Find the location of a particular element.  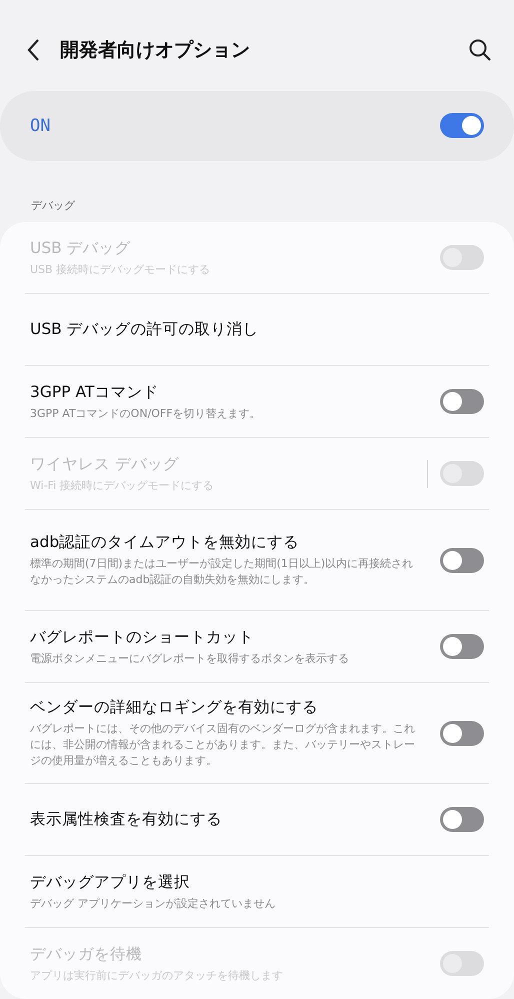

search-button is located at coordinates (480, 50).